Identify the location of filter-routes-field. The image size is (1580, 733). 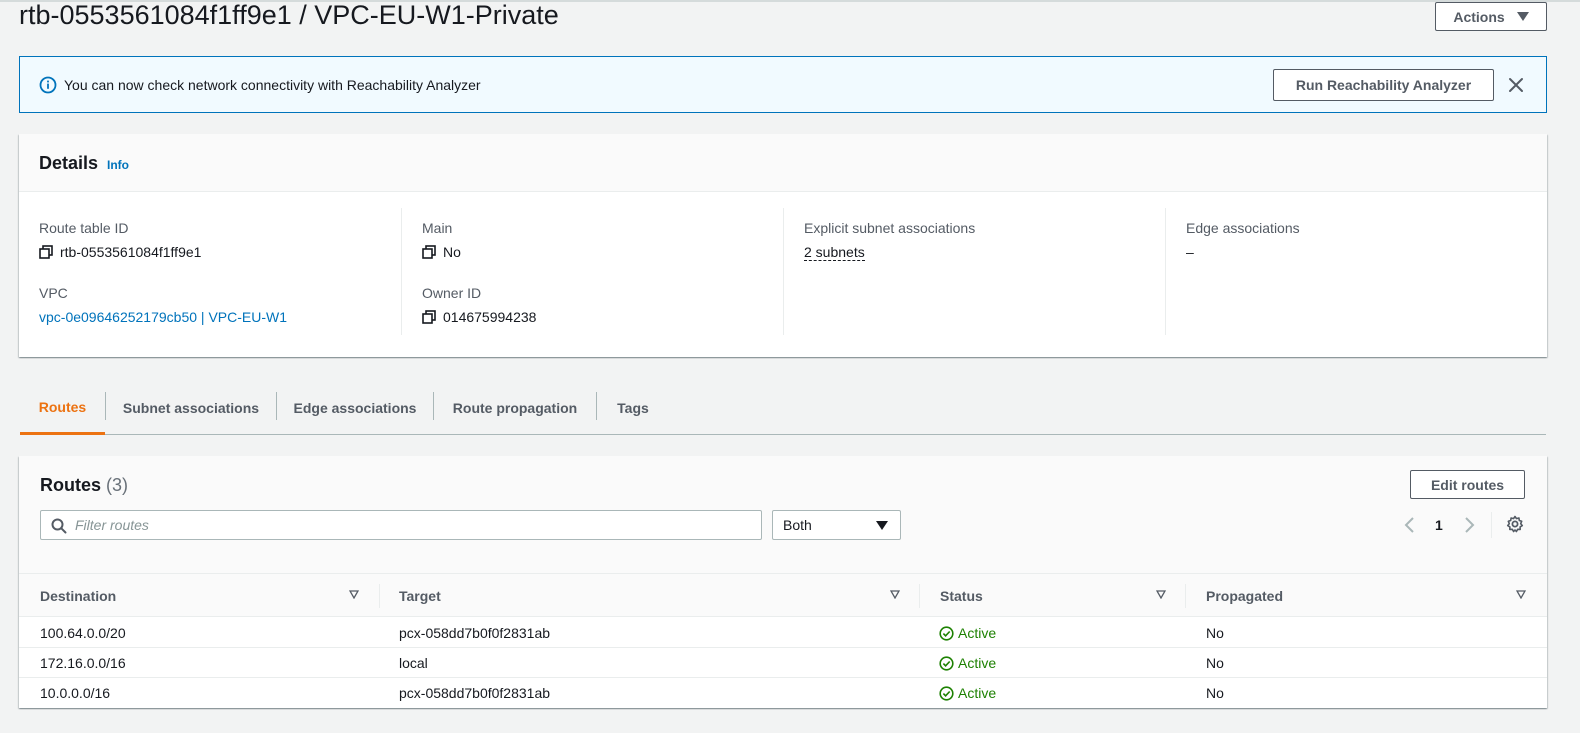
(401, 525).